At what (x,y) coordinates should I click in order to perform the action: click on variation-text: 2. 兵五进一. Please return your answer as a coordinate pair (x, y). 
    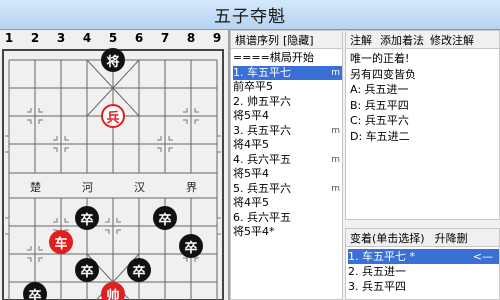
    Looking at the image, I should click on (377, 271).